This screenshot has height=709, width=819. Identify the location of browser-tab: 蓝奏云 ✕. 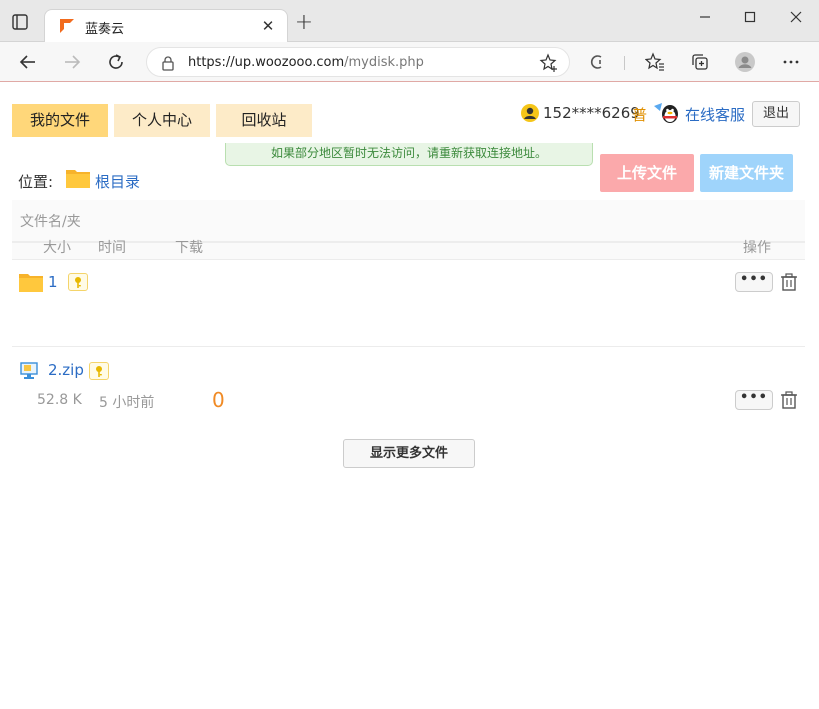
(166, 26).